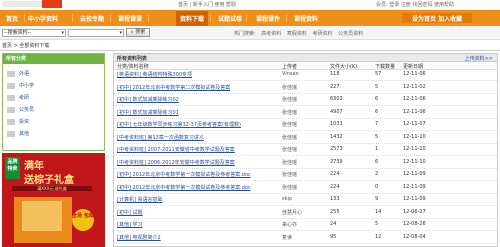 Image resolution: width=500 pixels, height=247 pixels. What do you see at coordinates (176, 162) in the screenshot?
I see `row-title-link: [中考资料班] 2006-2012年安徽中考数学试题及答案` at bounding box center [176, 162].